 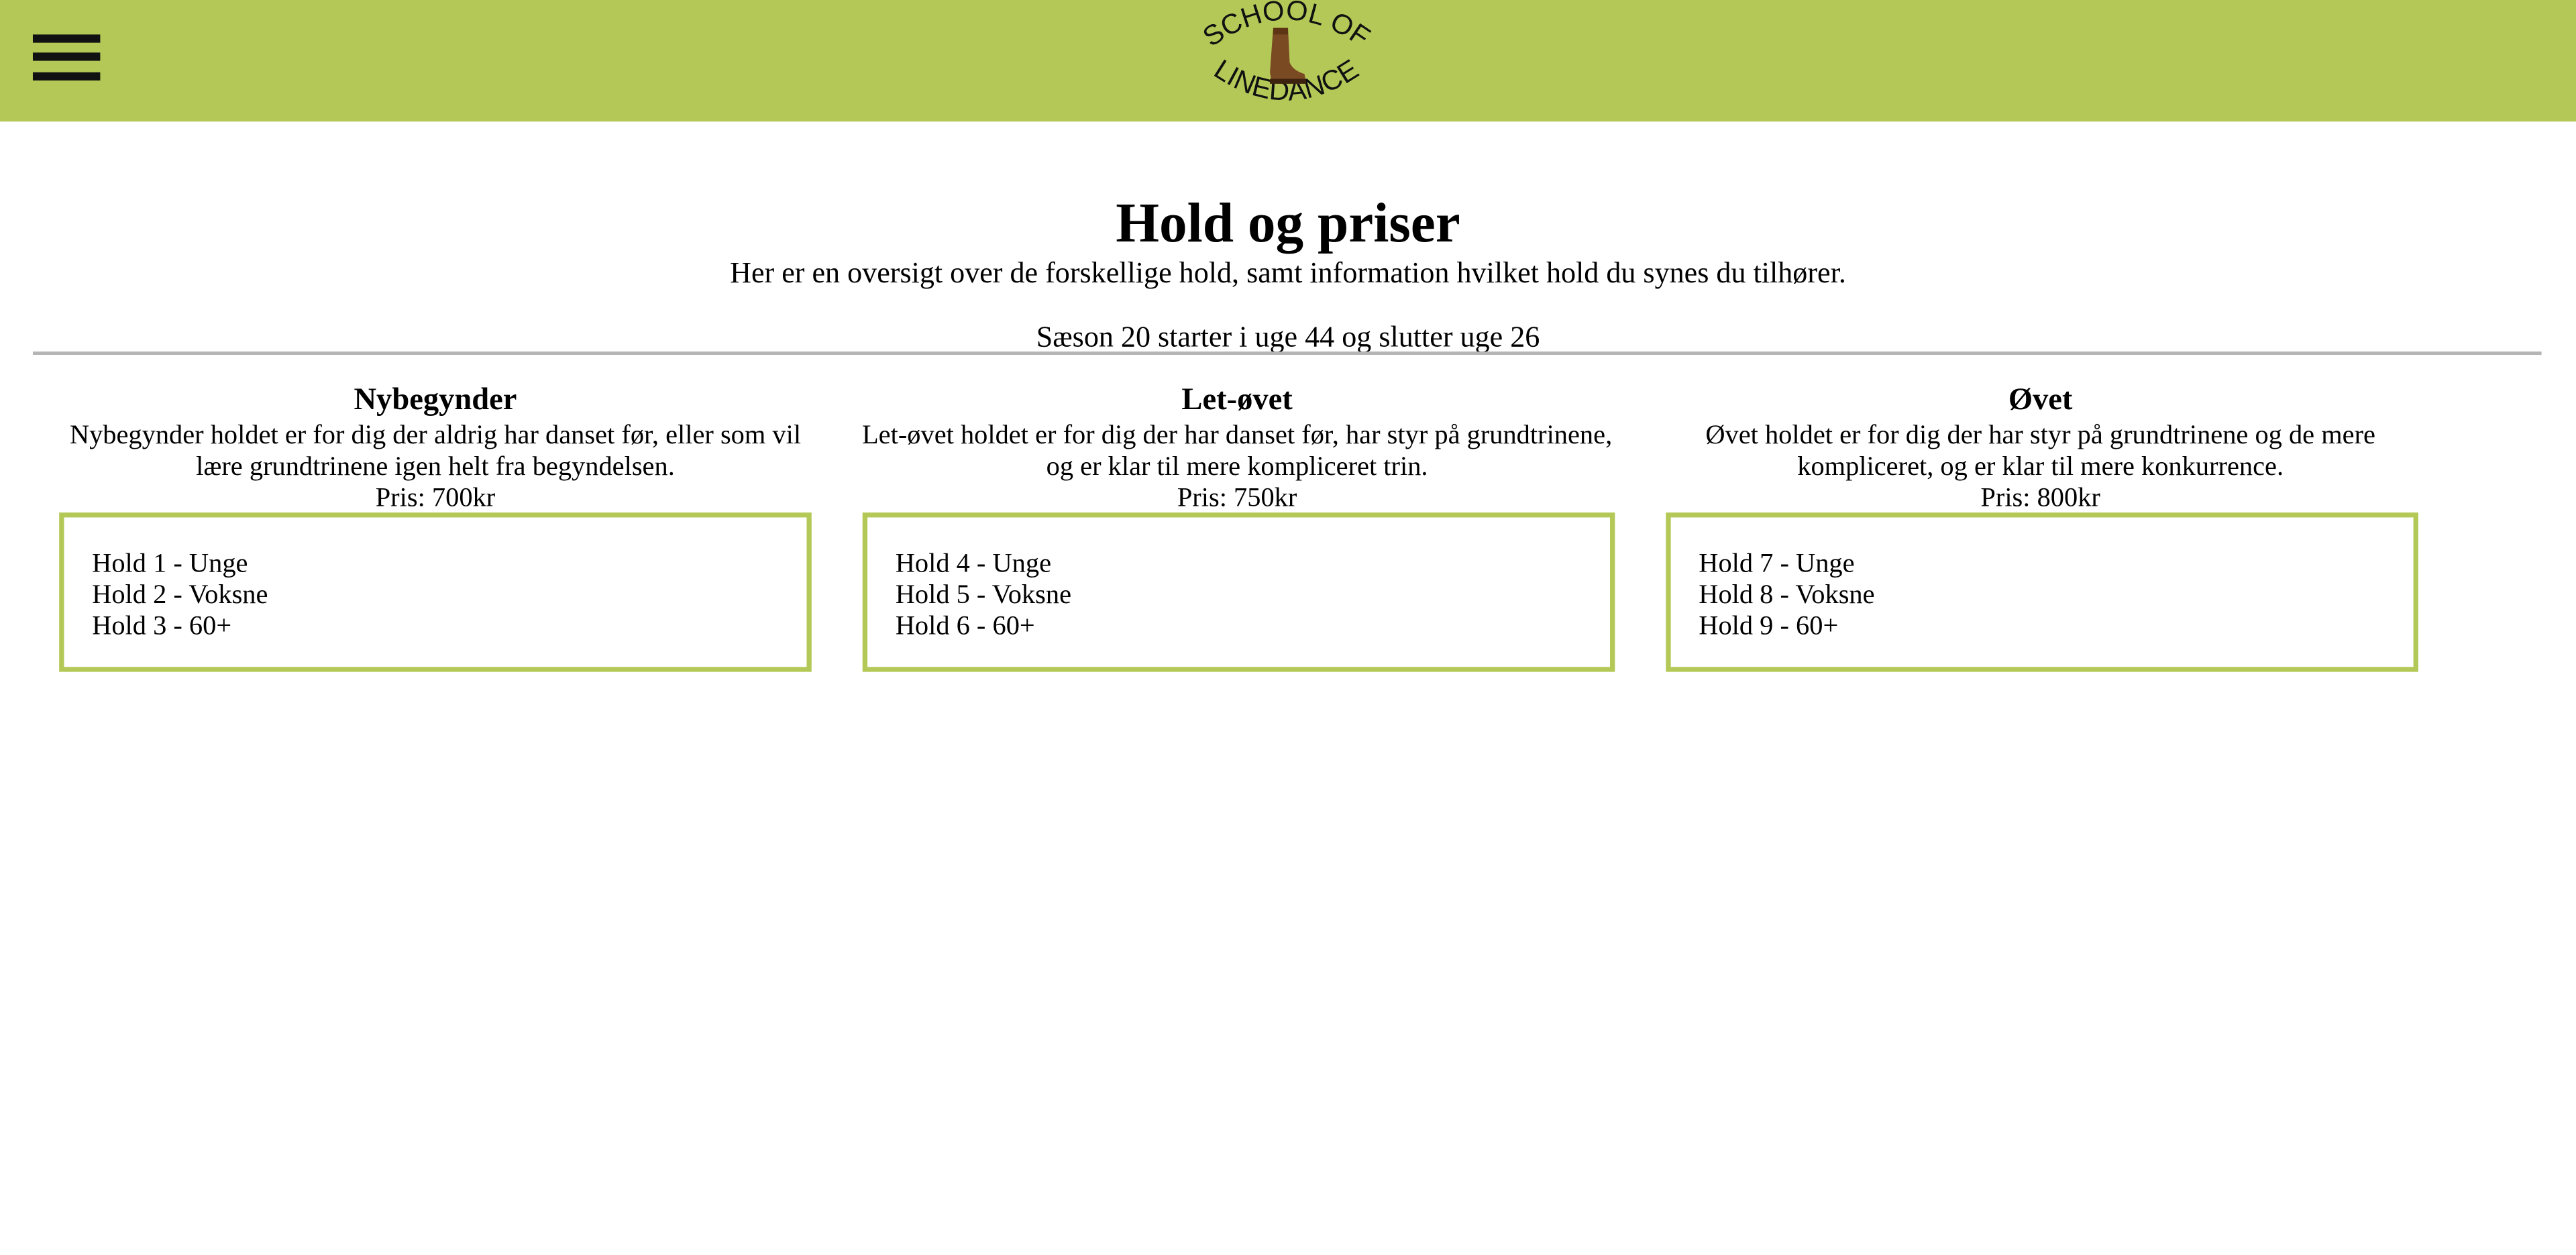 I want to click on level-title: Nybegynder, so click(x=435, y=400).